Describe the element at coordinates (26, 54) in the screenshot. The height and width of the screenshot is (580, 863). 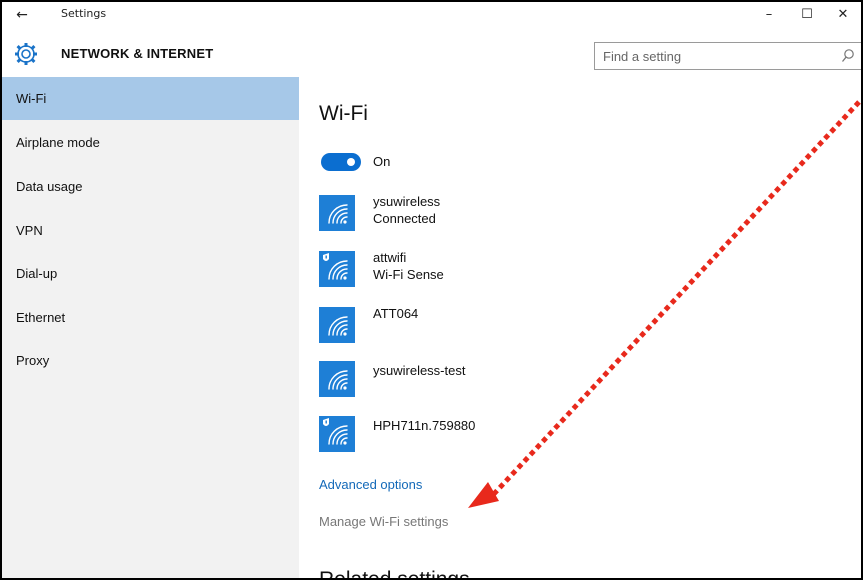
I see `gear-icon` at that location.